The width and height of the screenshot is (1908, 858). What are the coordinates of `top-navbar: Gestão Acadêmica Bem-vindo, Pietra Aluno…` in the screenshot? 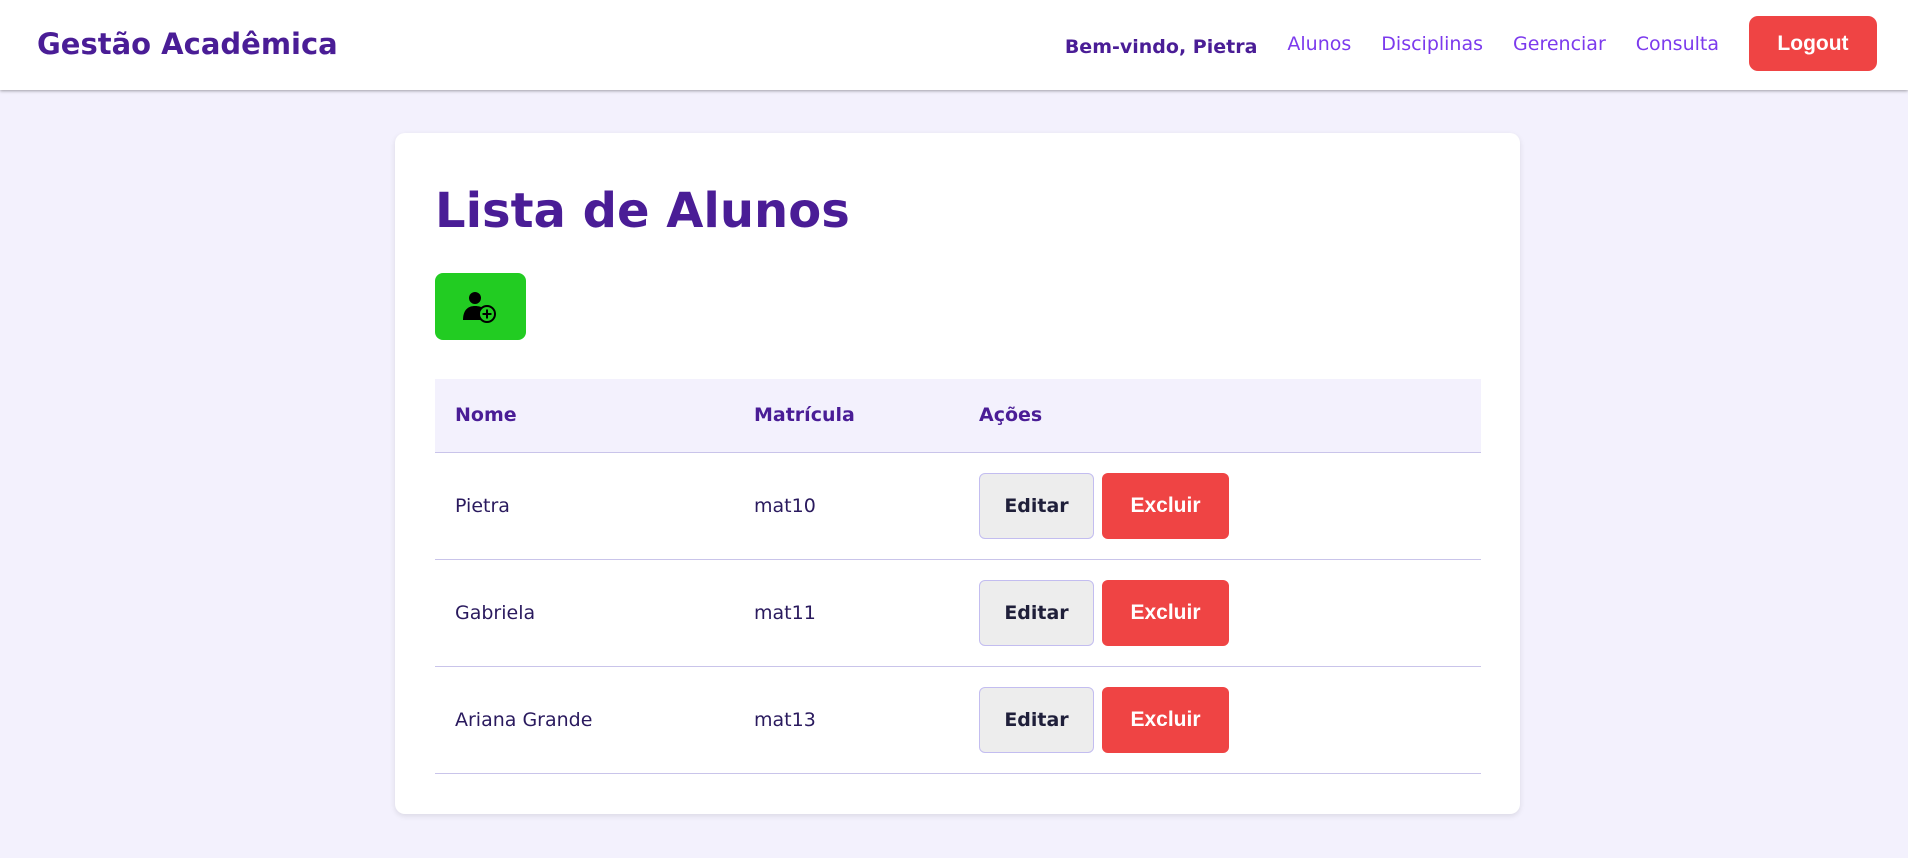 It's located at (954, 45).